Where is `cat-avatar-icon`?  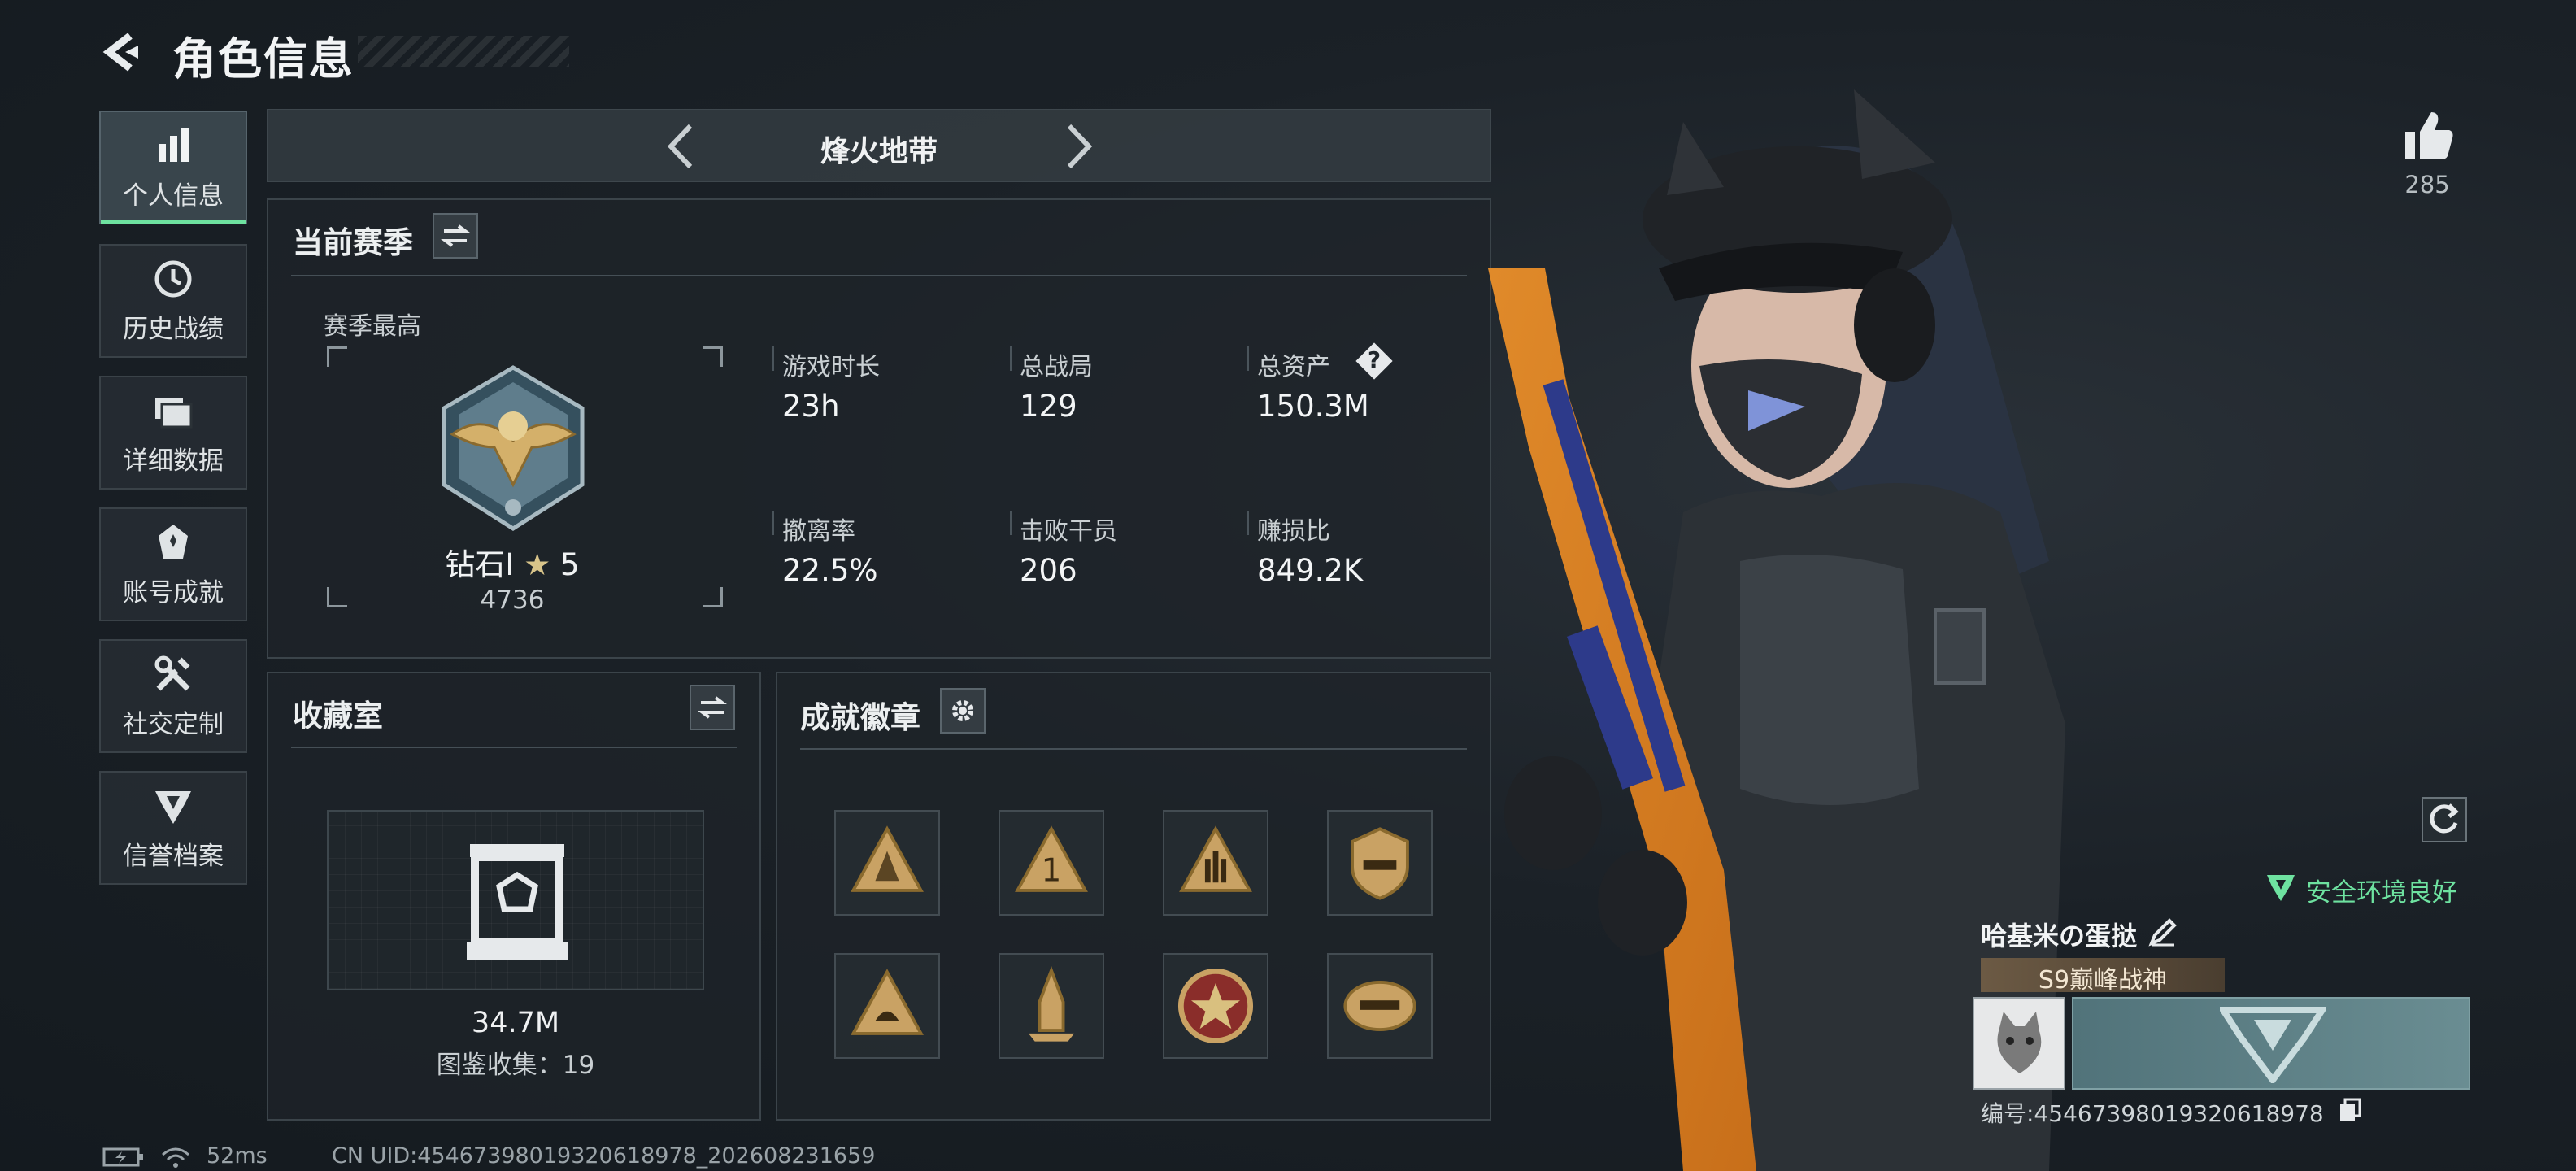 cat-avatar-icon is located at coordinates (2019, 1042).